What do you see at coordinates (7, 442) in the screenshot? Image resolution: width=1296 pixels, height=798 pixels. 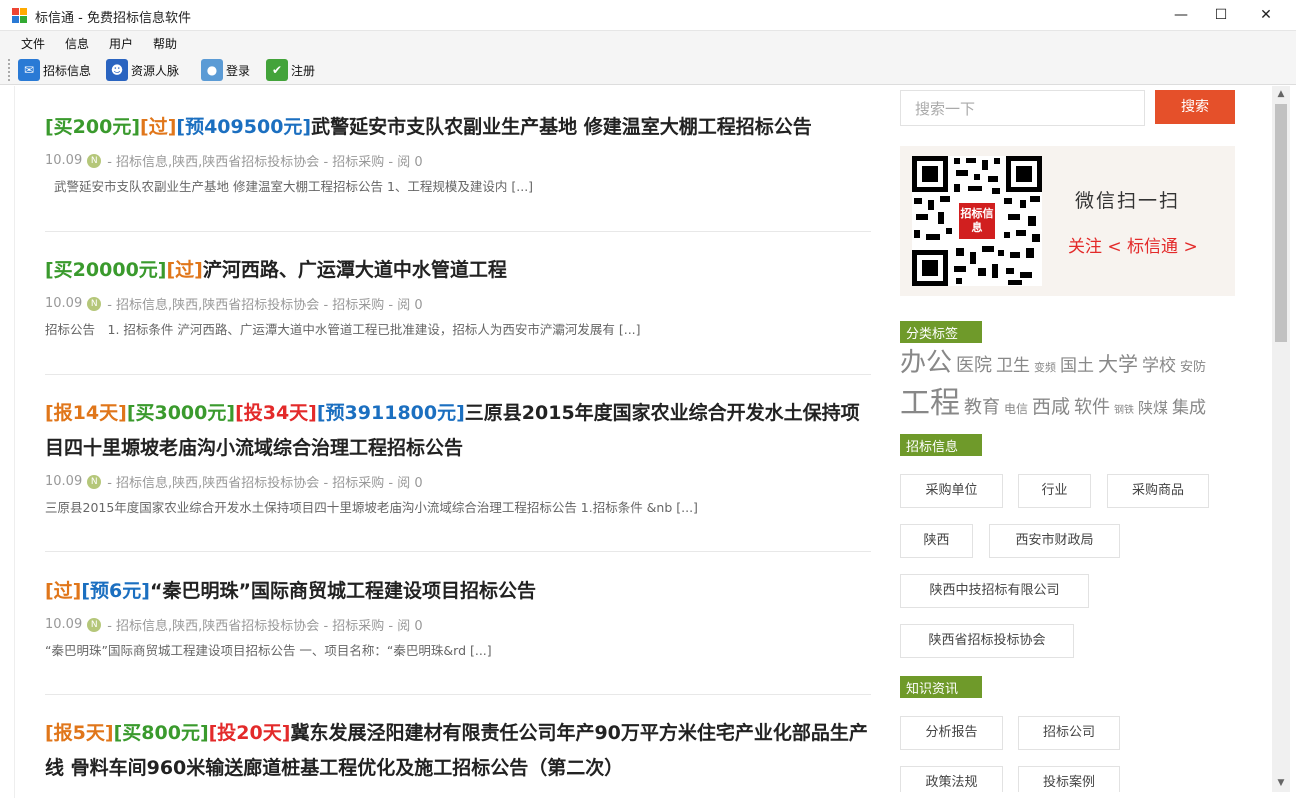 I see `left-frame-edge` at bounding box center [7, 442].